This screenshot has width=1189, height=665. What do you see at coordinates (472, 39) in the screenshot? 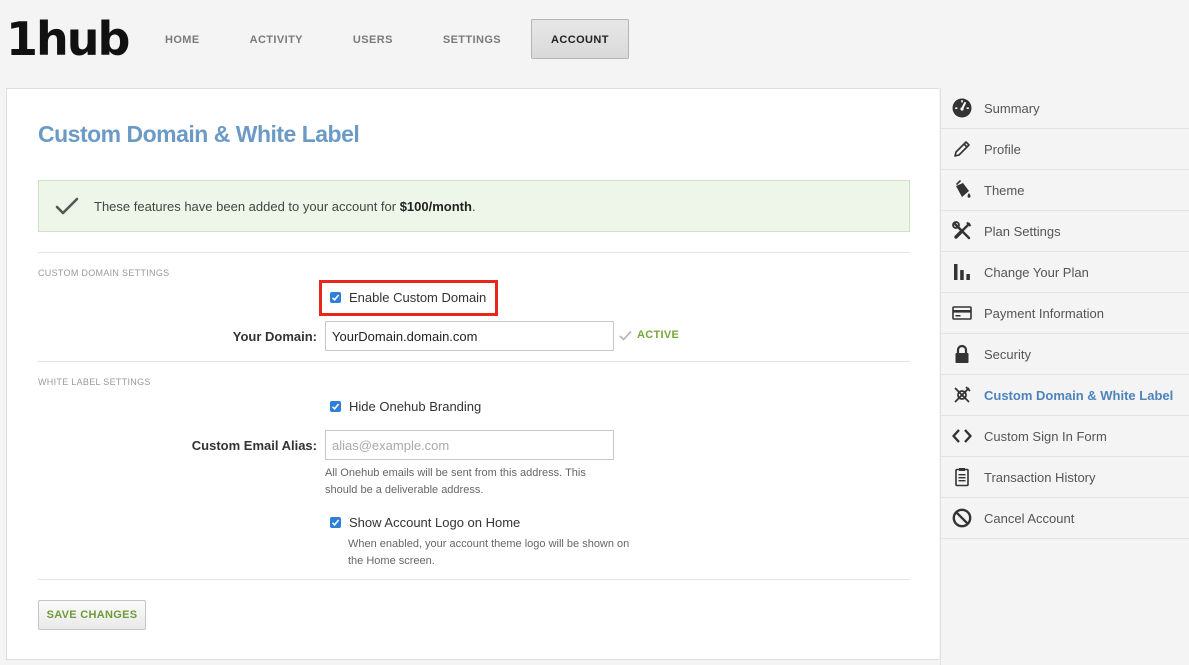
I see `nav-settings: SETTINGS` at bounding box center [472, 39].